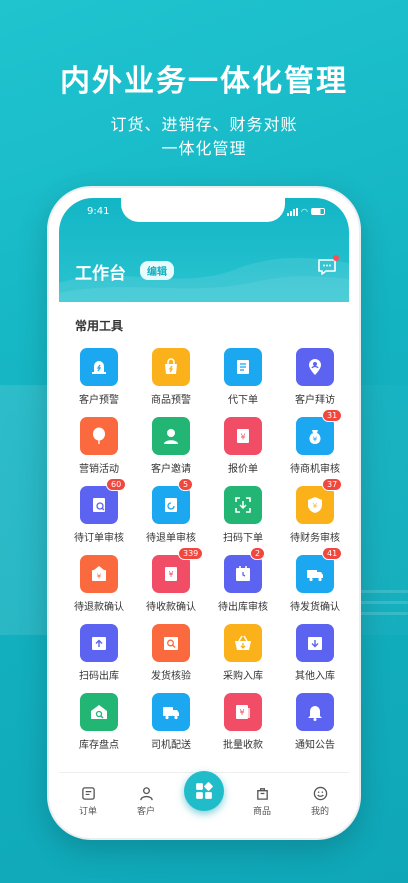 Image resolution: width=408 pixels, height=883 pixels. Describe the element at coordinates (157, 270) in the screenshot. I see `edit-button: 编辑` at that location.